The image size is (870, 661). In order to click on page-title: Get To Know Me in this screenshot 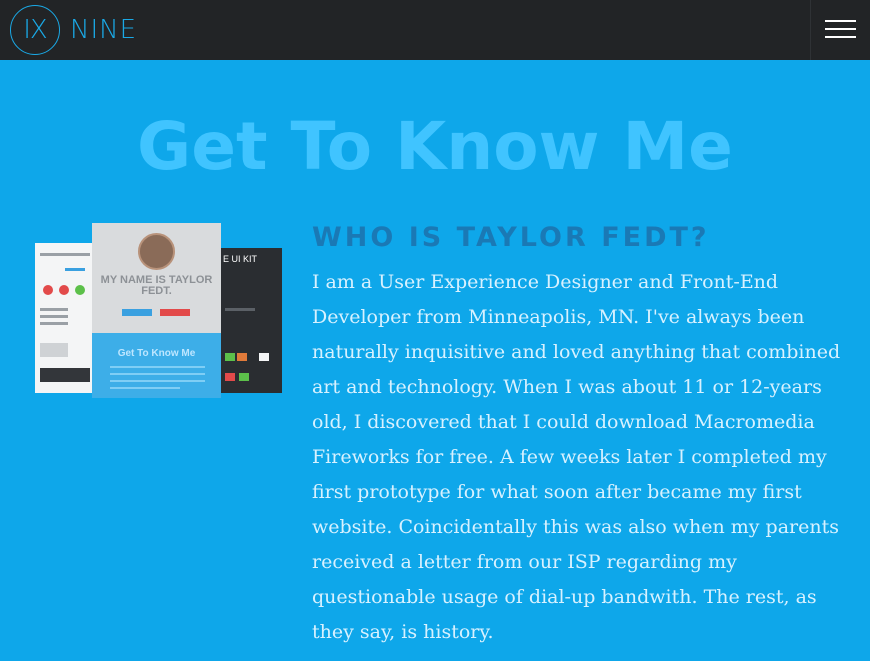, I will do `click(435, 146)`.